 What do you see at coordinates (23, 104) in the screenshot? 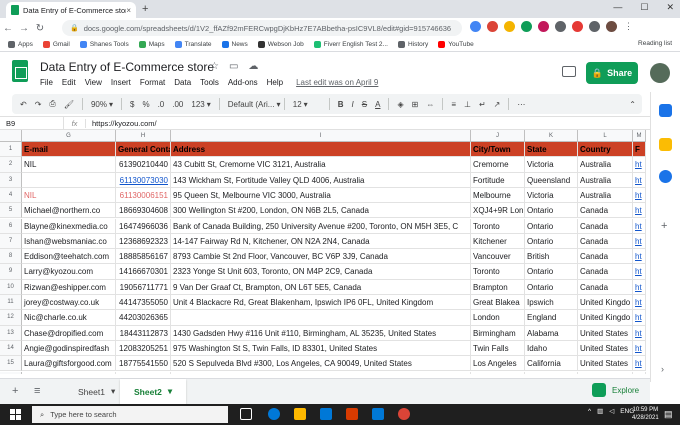
I see `undo-icon: ↶` at bounding box center [23, 104].